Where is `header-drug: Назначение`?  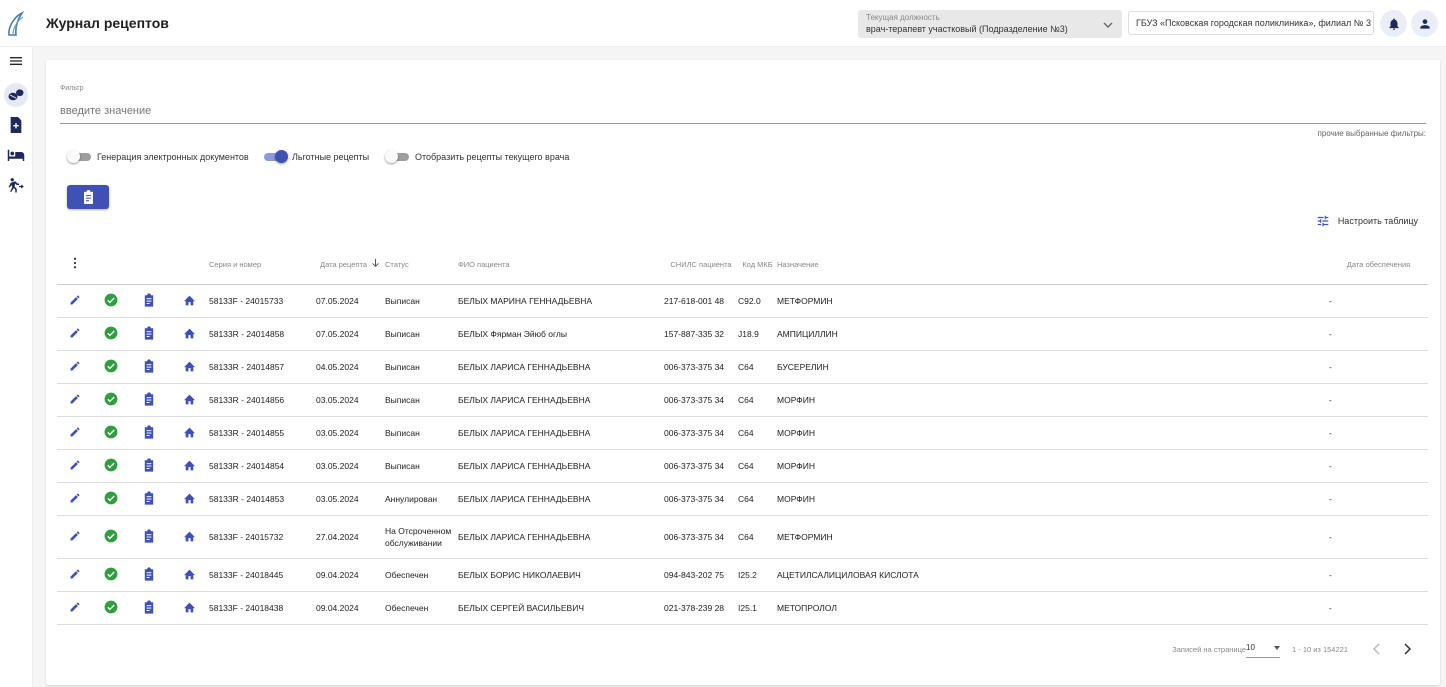
header-drug: Назначение is located at coordinates (1053, 265).